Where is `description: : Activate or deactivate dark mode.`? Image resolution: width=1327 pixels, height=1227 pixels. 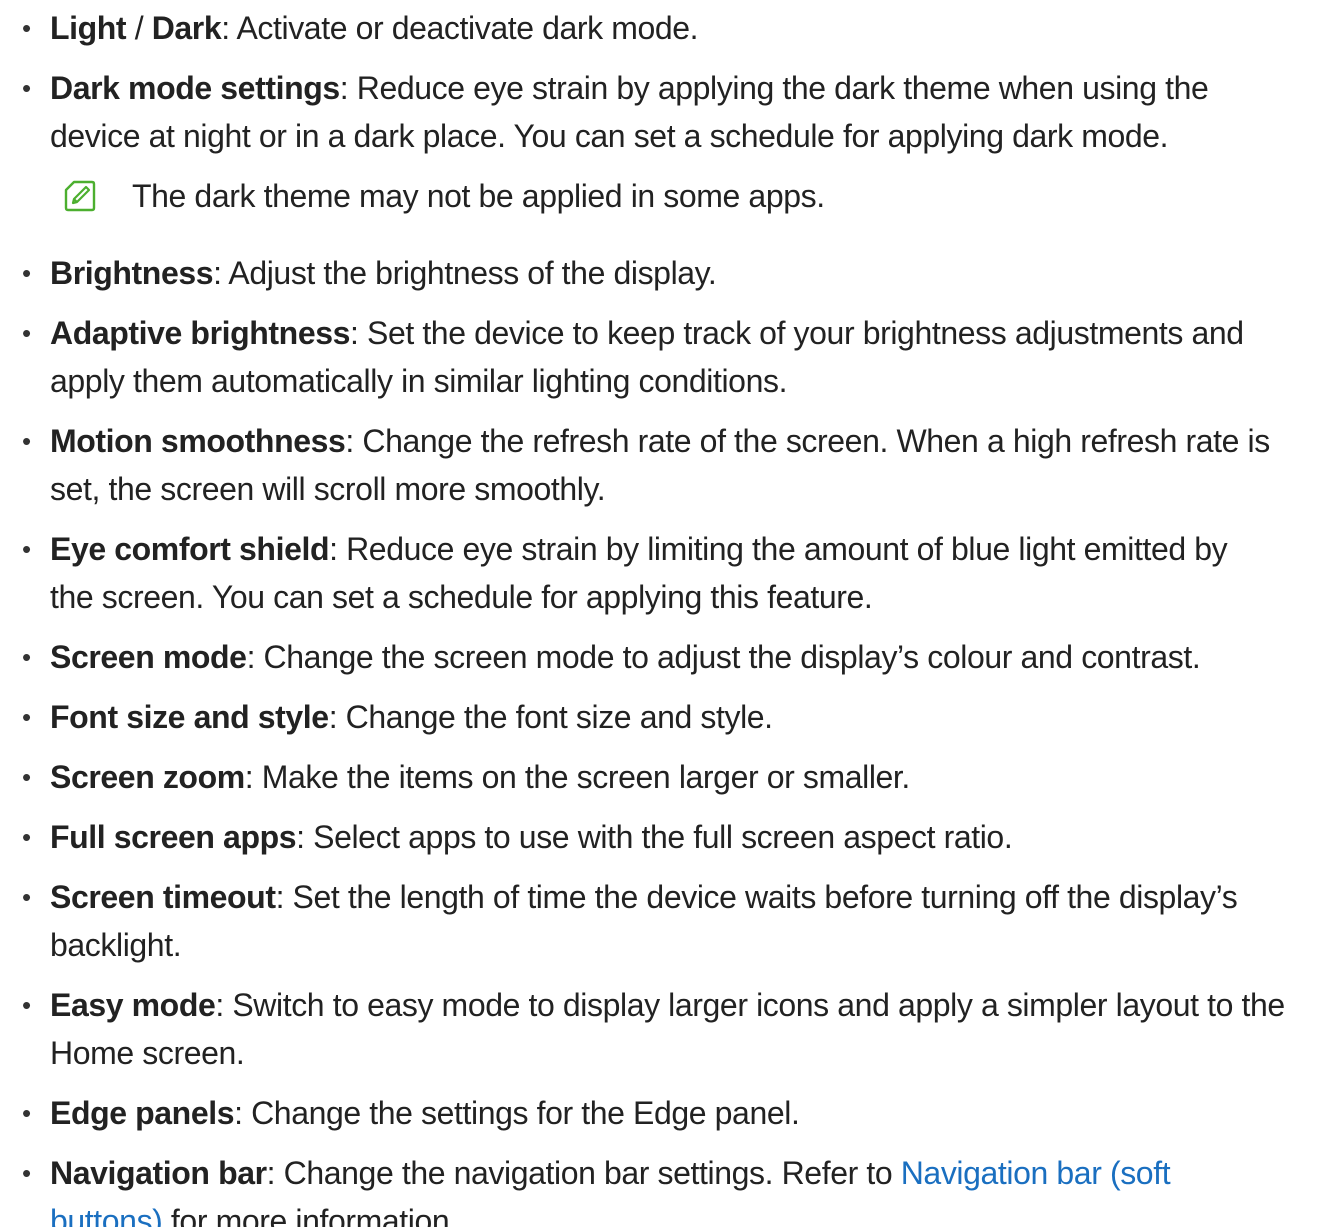
description: : Activate or deactivate dark mode. is located at coordinates (460, 28).